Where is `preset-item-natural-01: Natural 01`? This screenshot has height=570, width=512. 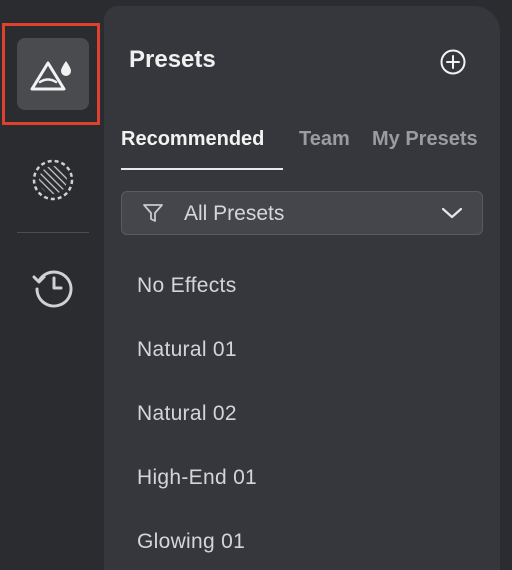
preset-item-natural-01: Natural 01 is located at coordinates (187, 350).